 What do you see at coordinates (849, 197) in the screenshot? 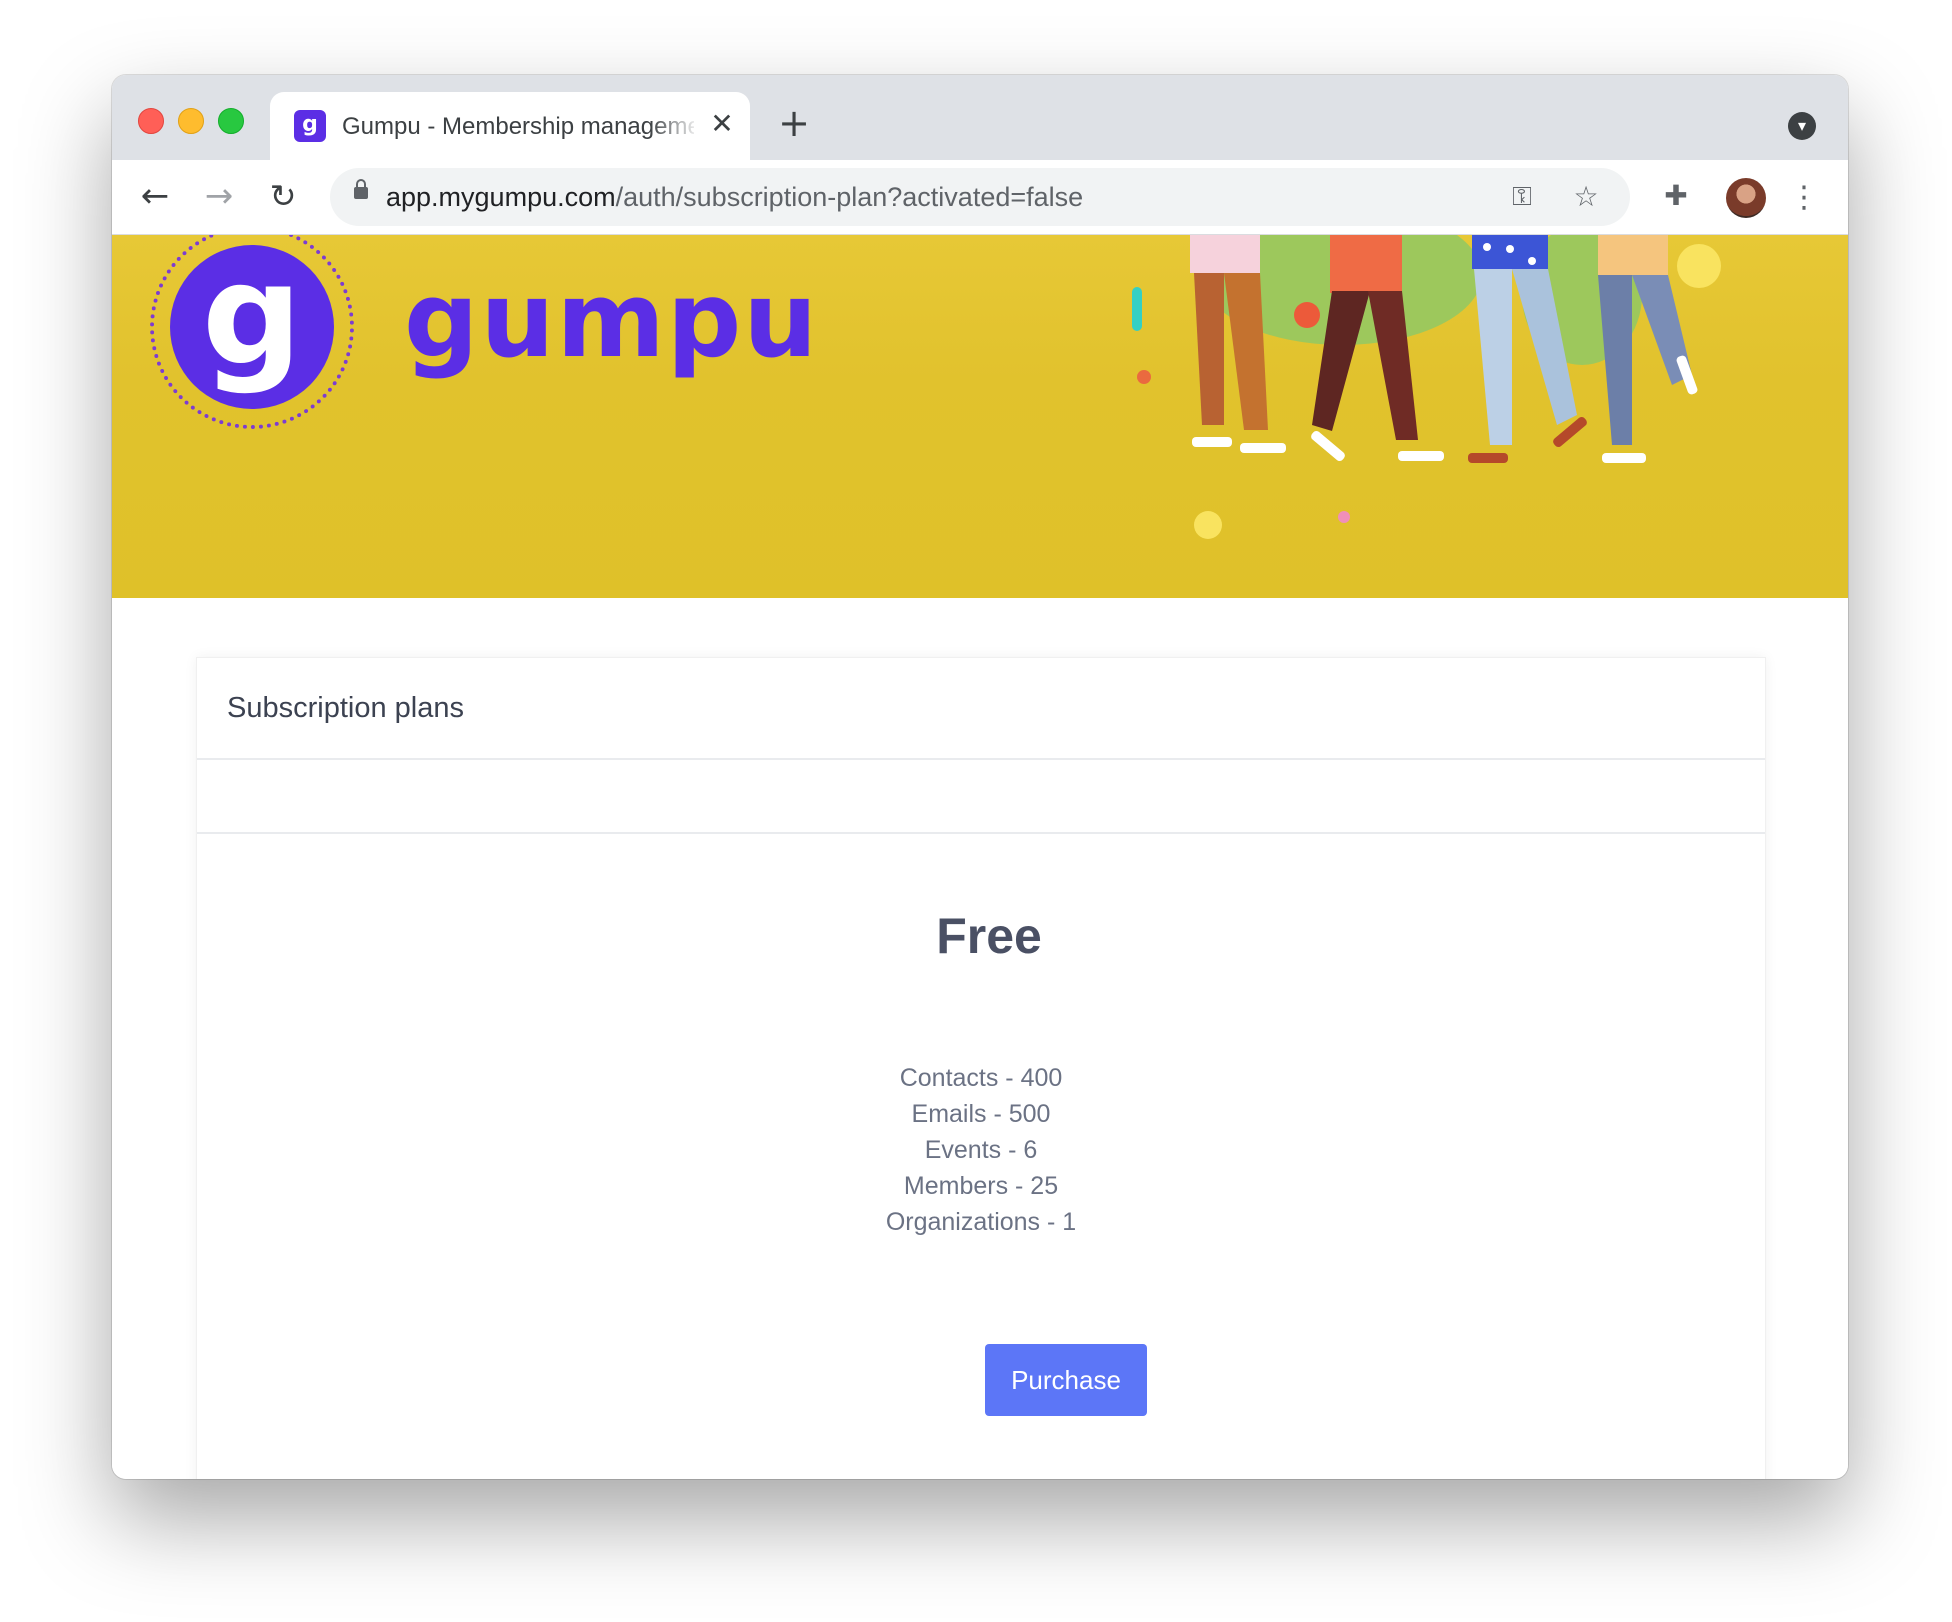
I see `url-path: /auth/subscription-plan?activated=false` at bounding box center [849, 197].